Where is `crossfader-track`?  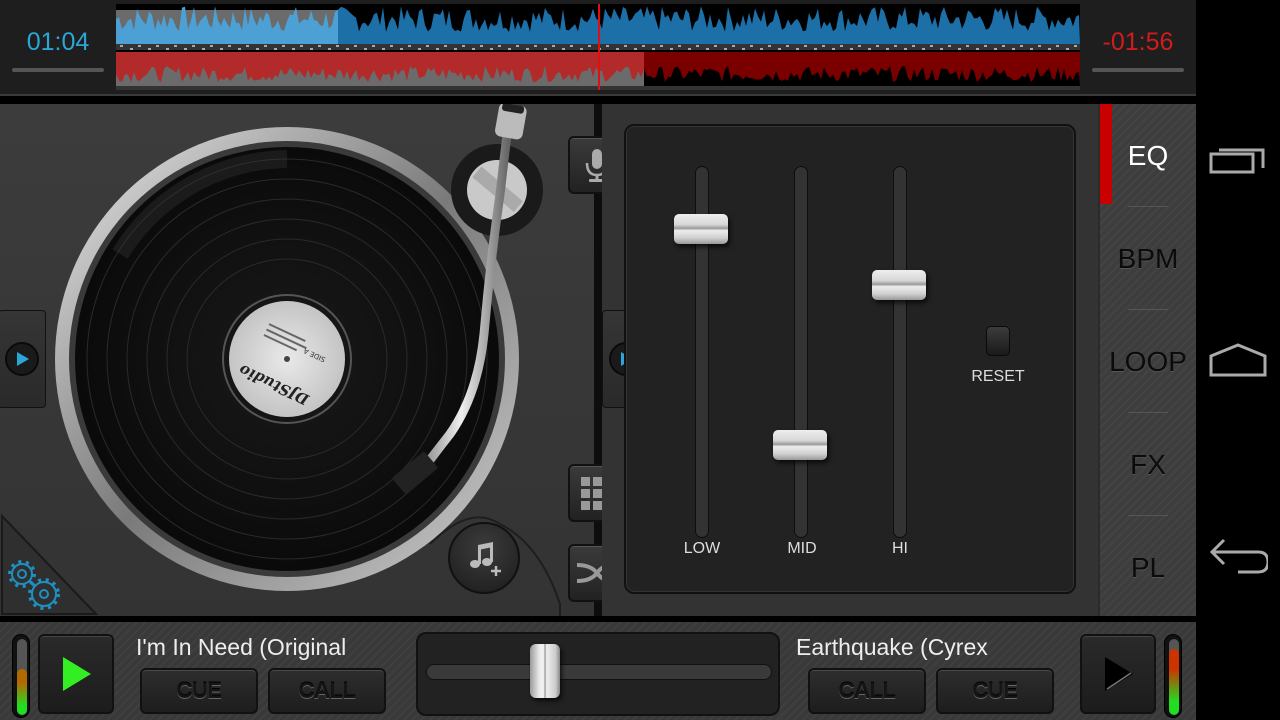
crossfader-track is located at coordinates (599, 672).